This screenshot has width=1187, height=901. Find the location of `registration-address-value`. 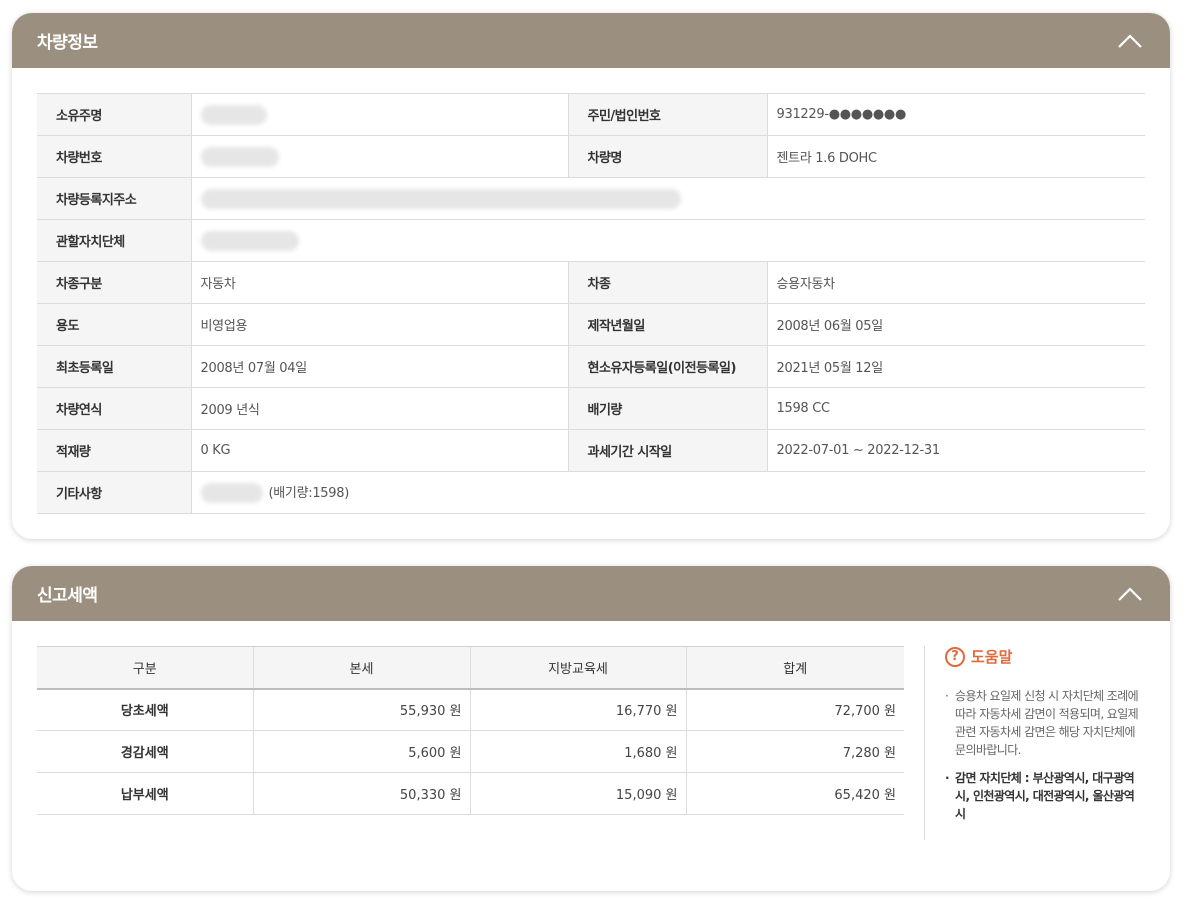

registration-address-value is located at coordinates (667, 198).